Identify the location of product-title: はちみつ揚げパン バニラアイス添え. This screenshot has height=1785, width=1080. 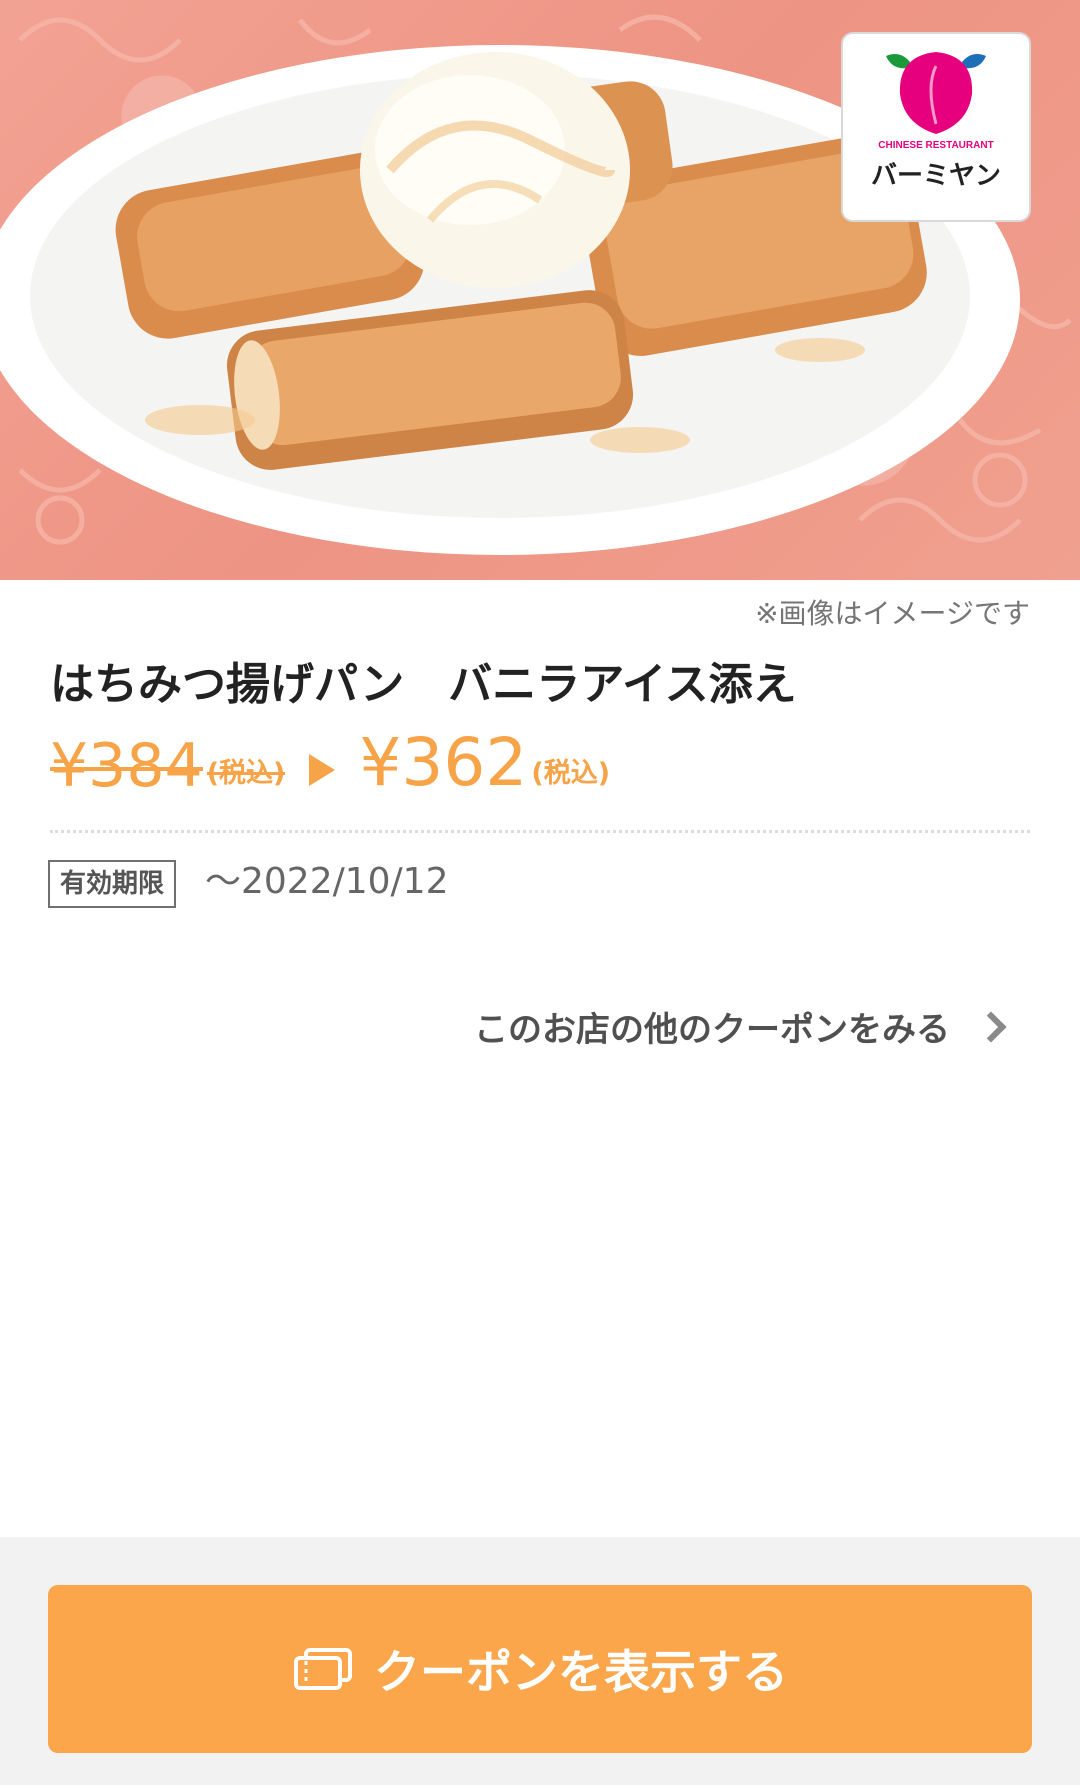
(423, 684).